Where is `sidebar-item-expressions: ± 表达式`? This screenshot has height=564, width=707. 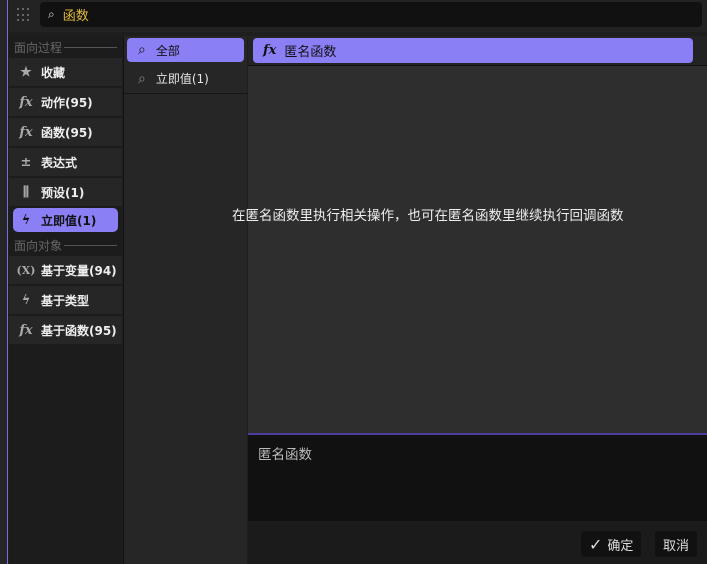 sidebar-item-expressions: ± 表达式 is located at coordinates (65, 162).